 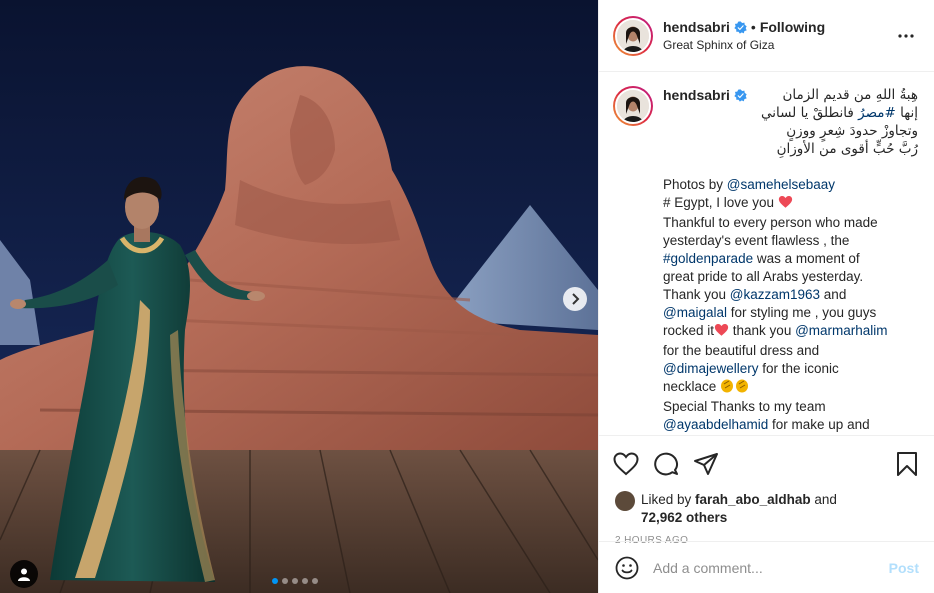 I want to click on caption-line: necklace, so click(x=790, y=388).